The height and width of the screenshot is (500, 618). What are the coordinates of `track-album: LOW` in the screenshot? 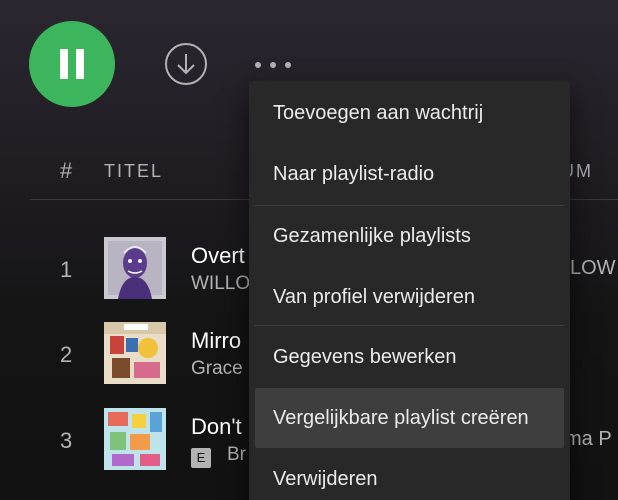 It's located at (593, 268).